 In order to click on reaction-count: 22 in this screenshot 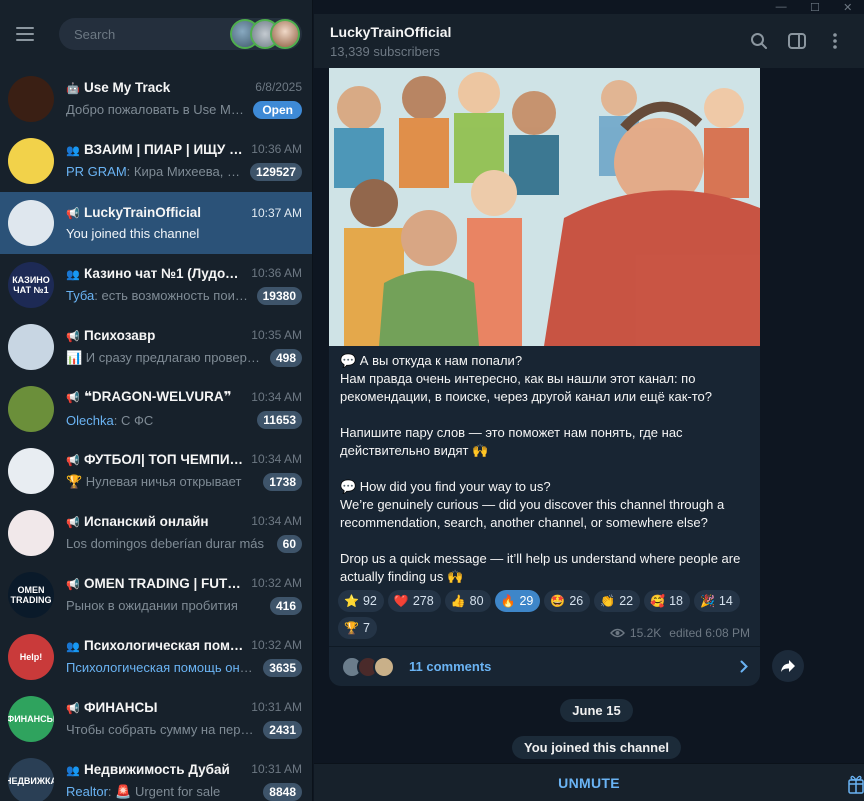, I will do `click(626, 601)`.